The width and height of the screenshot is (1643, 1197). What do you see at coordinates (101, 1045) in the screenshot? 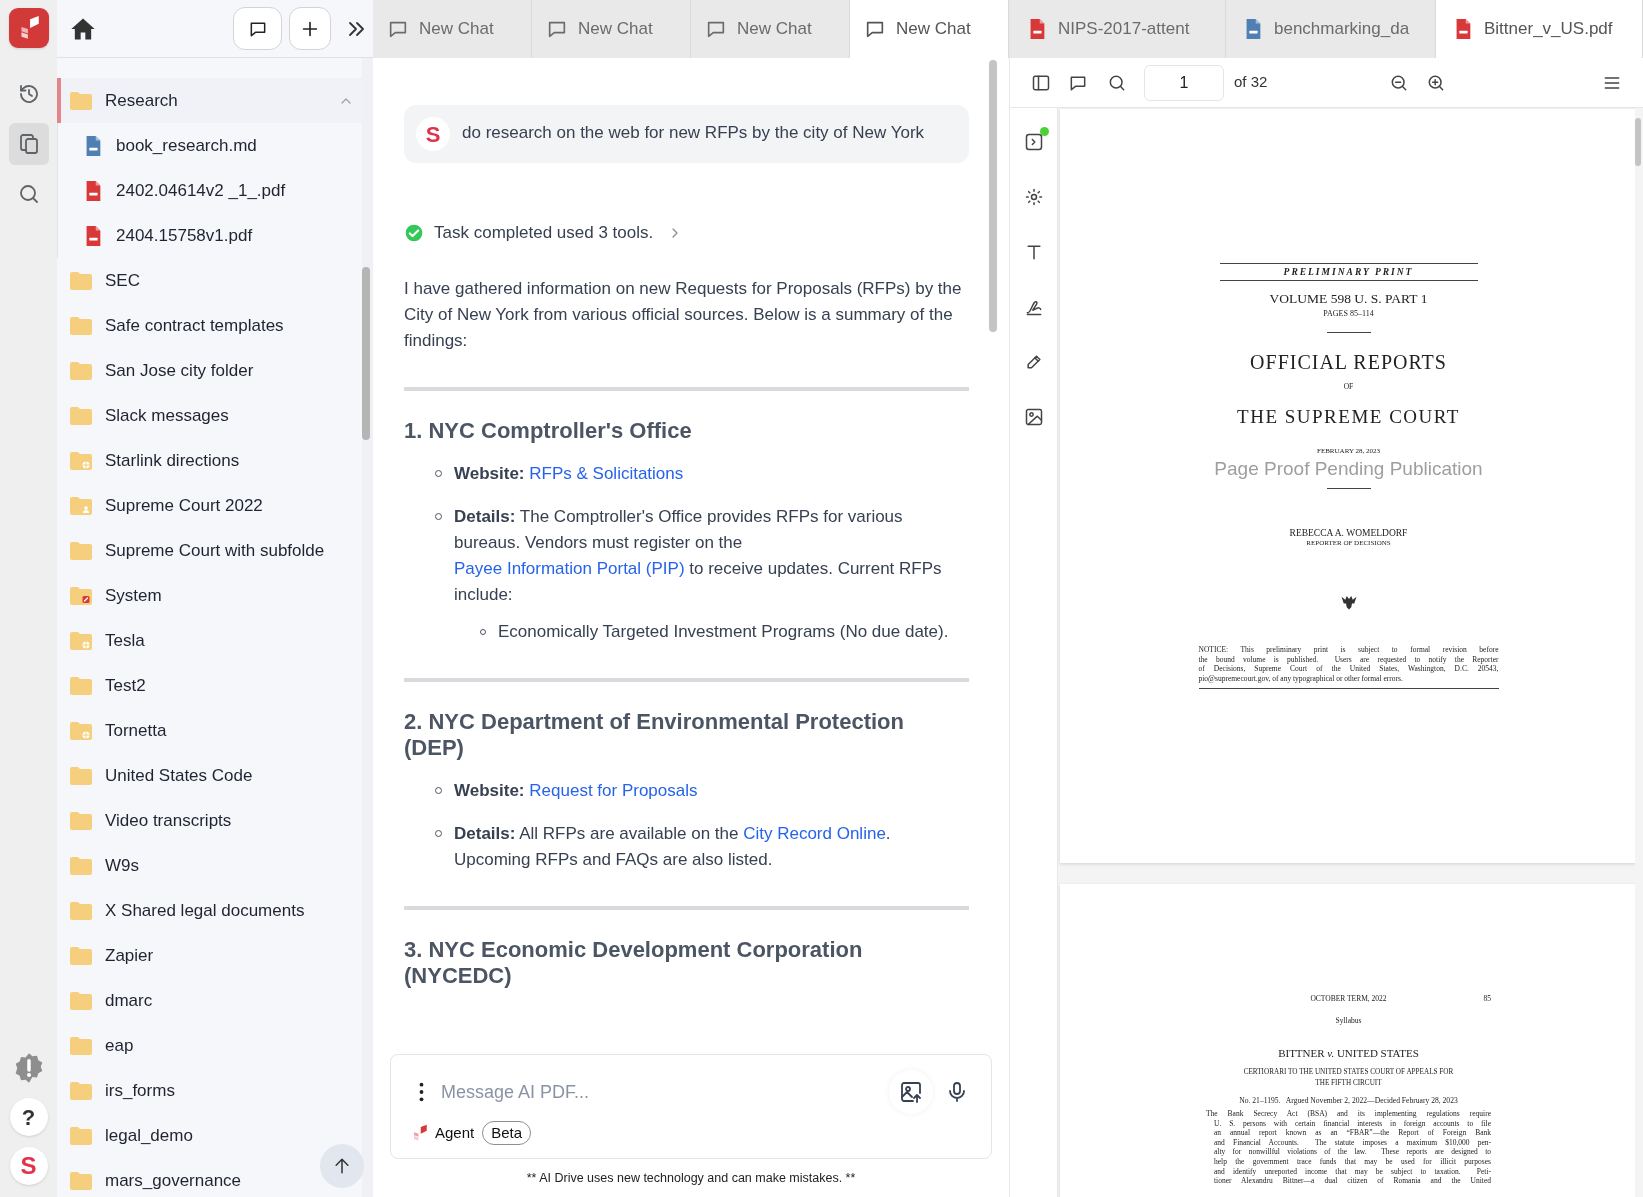
I see `folder-item: eap` at bounding box center [101, 1045].